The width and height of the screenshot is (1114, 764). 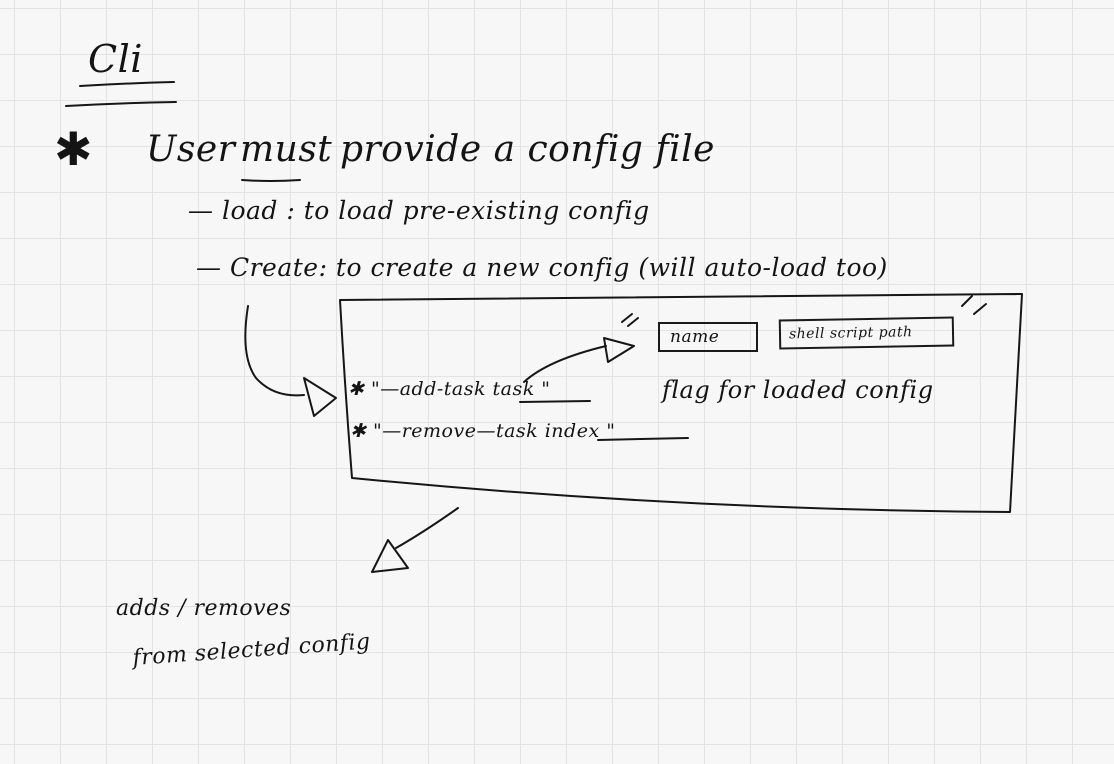 I want to click on loaded-config-flag-note: flag for loaded config, so click(x=798, y=390).